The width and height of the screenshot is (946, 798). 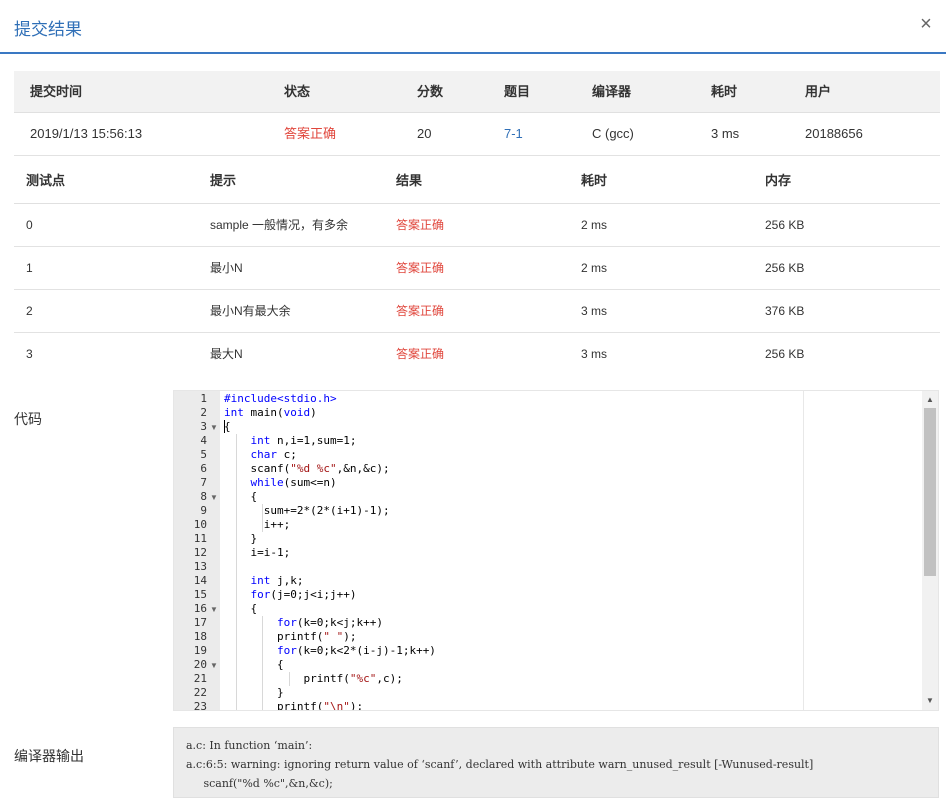 What do you see at coordinates (477, 311) in the screenshot?
I see `table-row: 2 最小N有最大余 答案正确 3 ms 376 KB` at bounding box center [477, 311].